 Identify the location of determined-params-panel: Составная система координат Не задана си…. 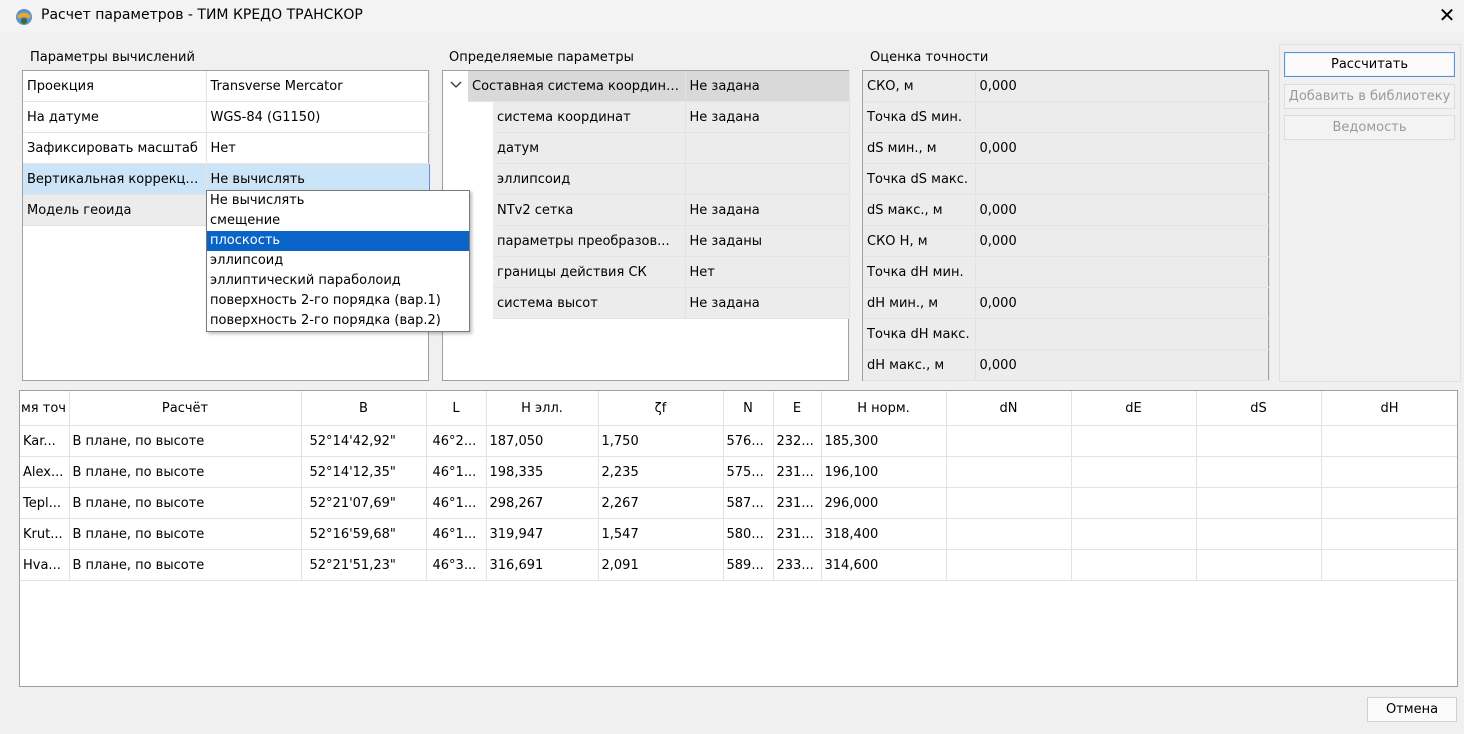
(646, 225).